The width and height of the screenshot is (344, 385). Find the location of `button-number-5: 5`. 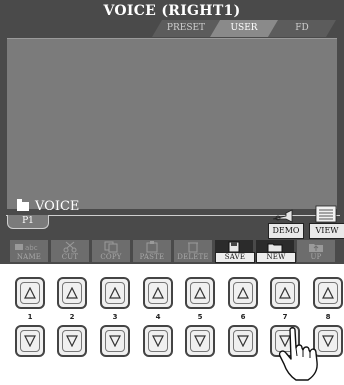

button-number-5: 5 is located at coordinates (200, 317).